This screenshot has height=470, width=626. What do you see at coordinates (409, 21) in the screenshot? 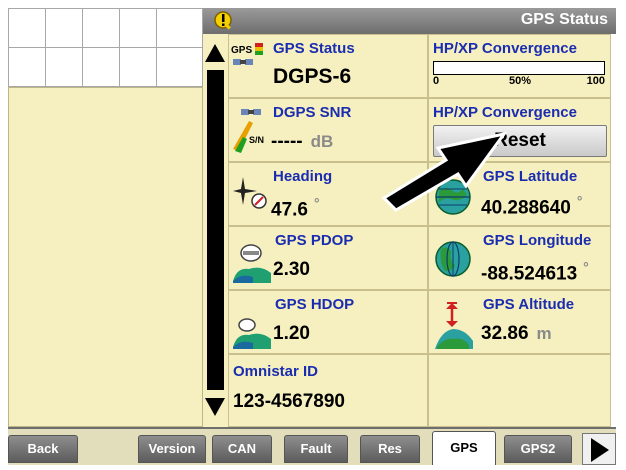
I see `header-bar: GPS Status` at bounding box center [409, 21].